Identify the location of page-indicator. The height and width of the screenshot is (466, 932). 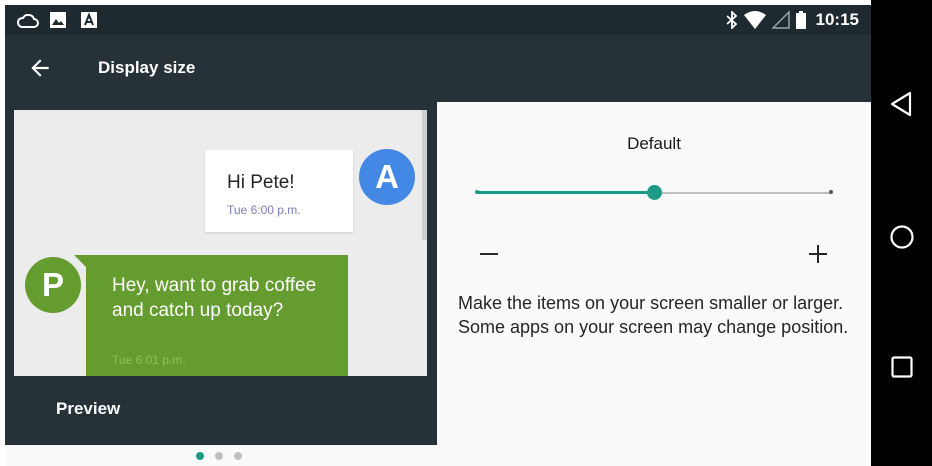
(221, 455).